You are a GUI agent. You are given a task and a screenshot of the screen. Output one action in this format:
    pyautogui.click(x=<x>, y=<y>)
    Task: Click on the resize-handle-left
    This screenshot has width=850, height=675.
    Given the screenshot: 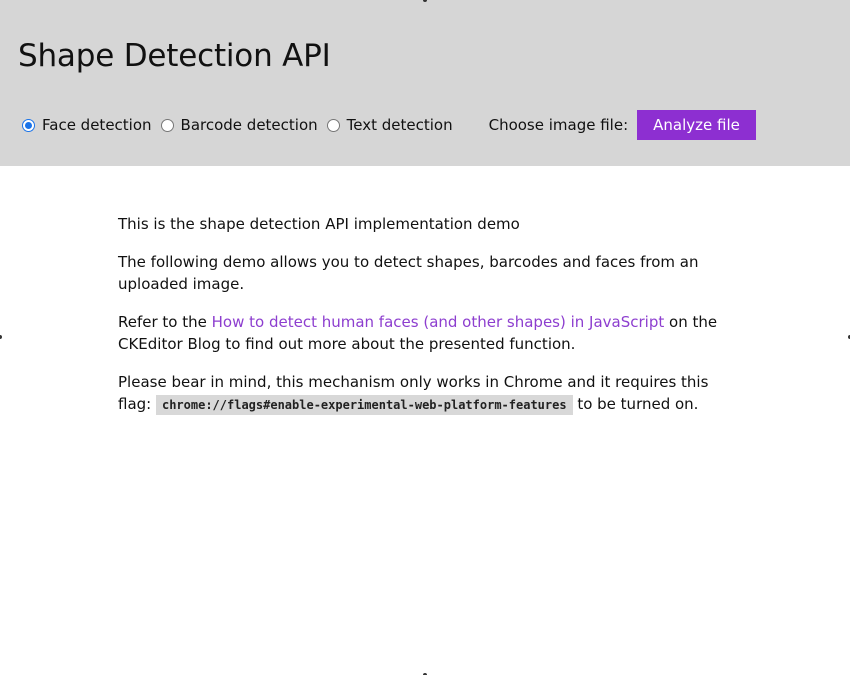 What is the action you would take?
    pyautogui.click(x=1, y=337)
    